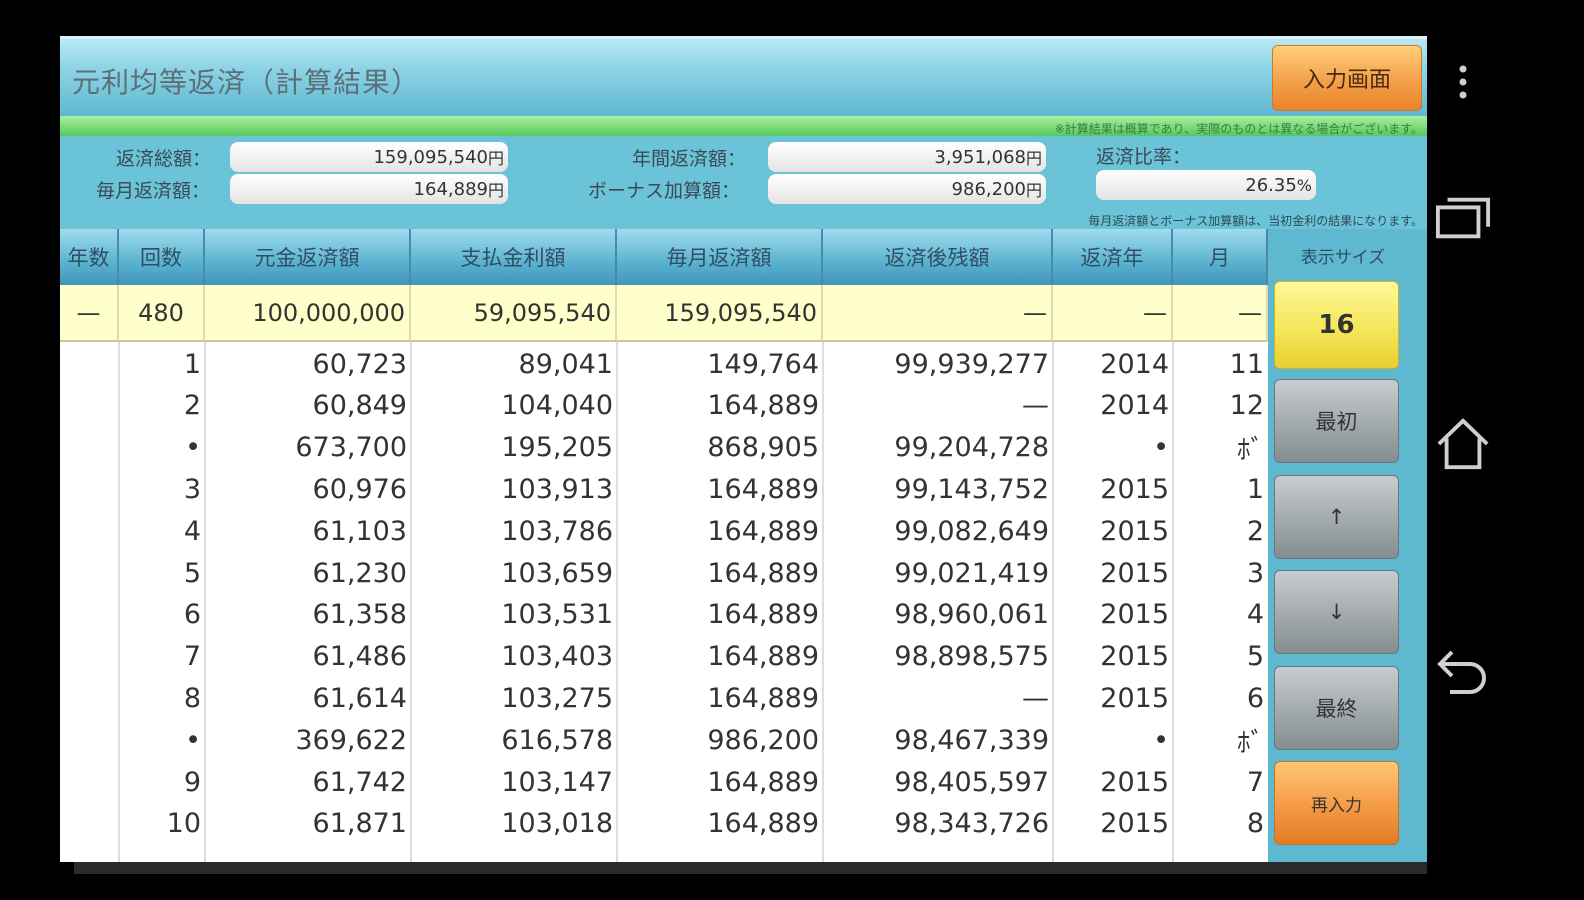  Describe the element at coordinates (1336, 803) in the screenshot. I see `reenter-button: 再入力` at that location.